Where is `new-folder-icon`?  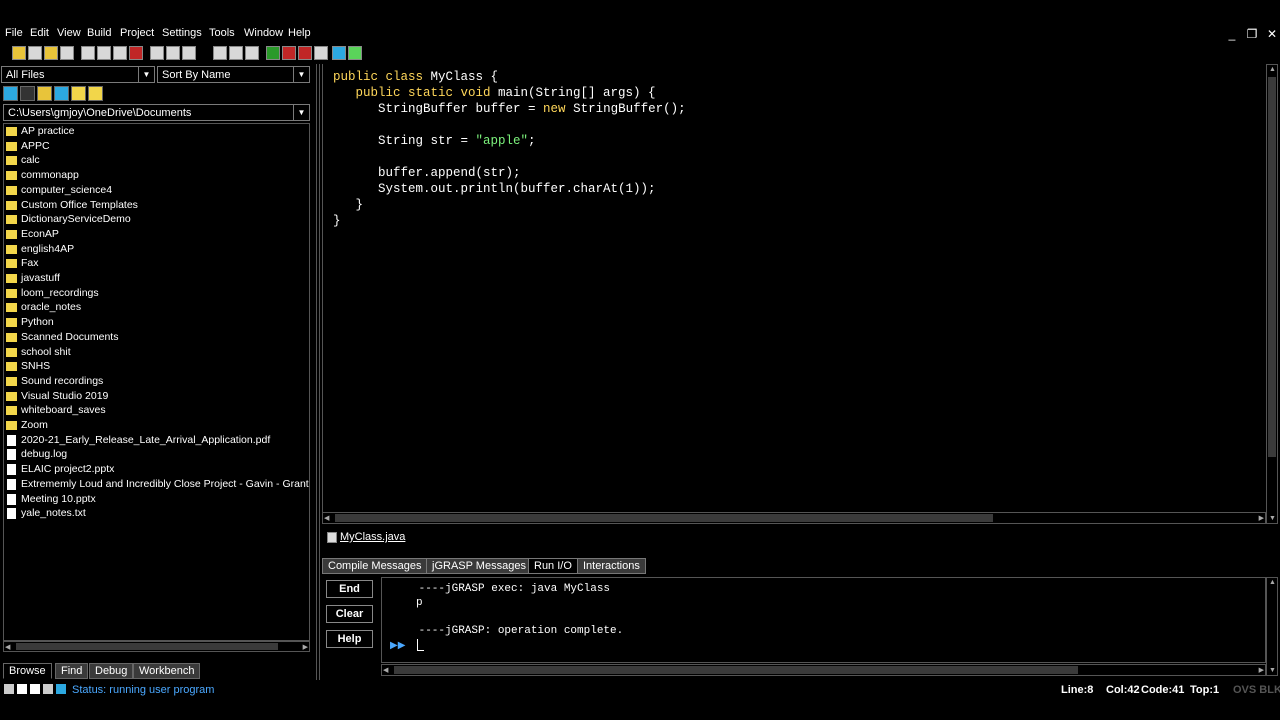 new-folder-icon is located at coordinates (95, 93).